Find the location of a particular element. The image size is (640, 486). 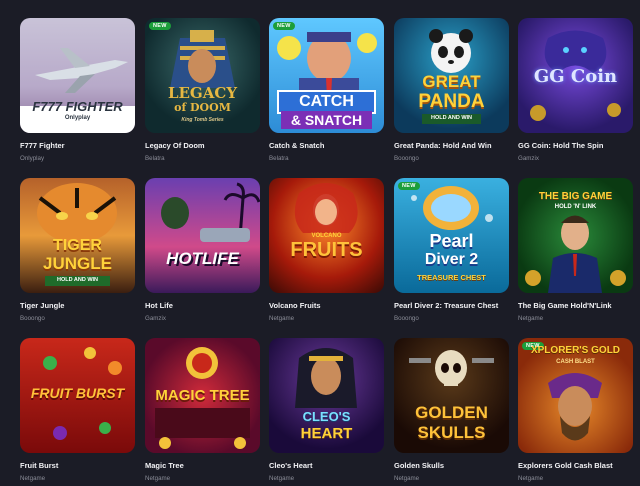

game-thumbnail: NEW LEGACY of DOOM King Tomb Series is located at coordinates (202, 75).